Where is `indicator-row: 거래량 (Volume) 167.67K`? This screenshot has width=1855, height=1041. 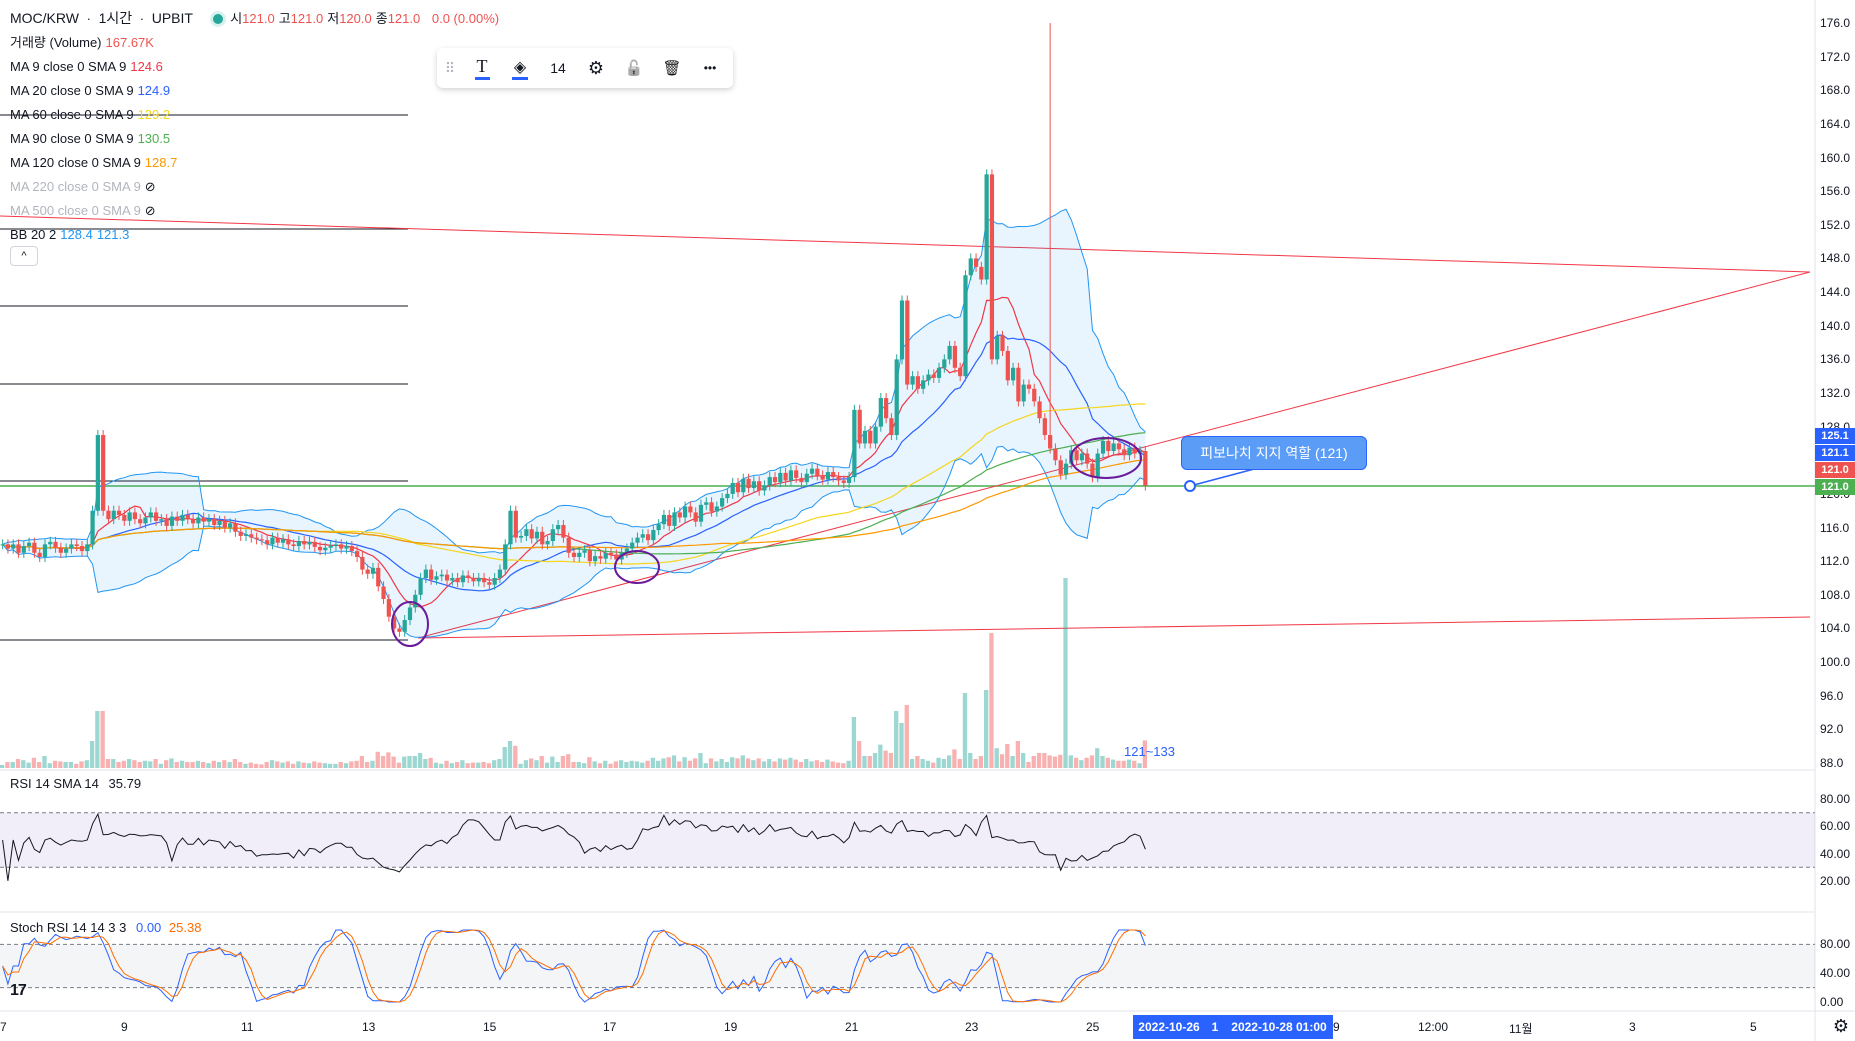 indicator-row: 거래량 (Volume) 167.67K is located at coordinates (256, 43).